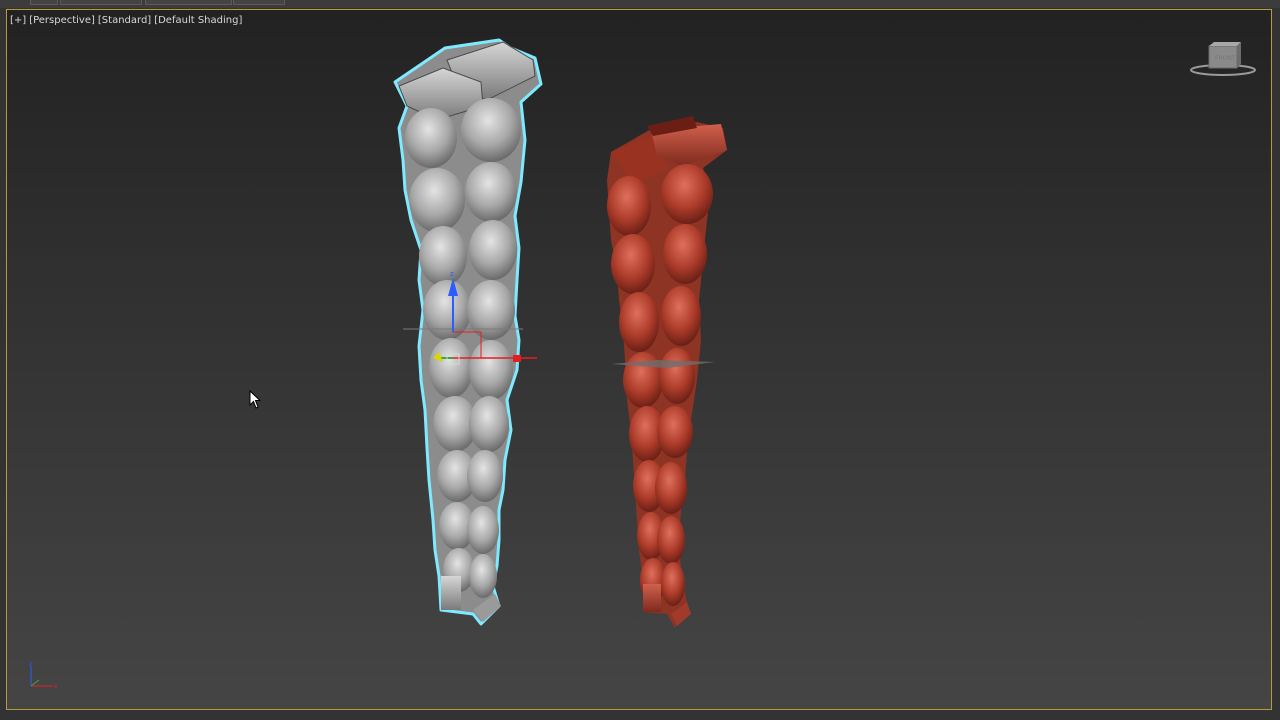 The width and height of the screenshot is (1280, 720). I want to click on toolbar-strip, so click(640, 4).